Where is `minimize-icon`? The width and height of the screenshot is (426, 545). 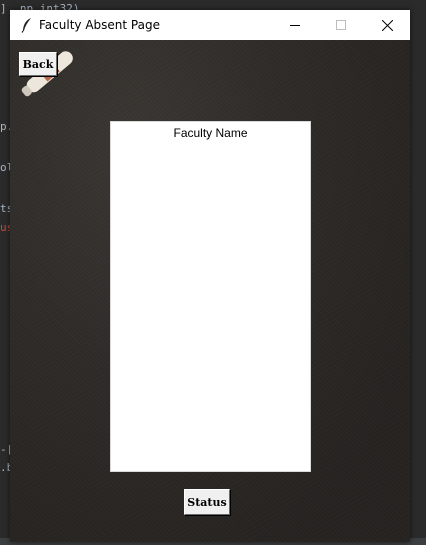
minimize-icon is located at coordinates (295, 25).